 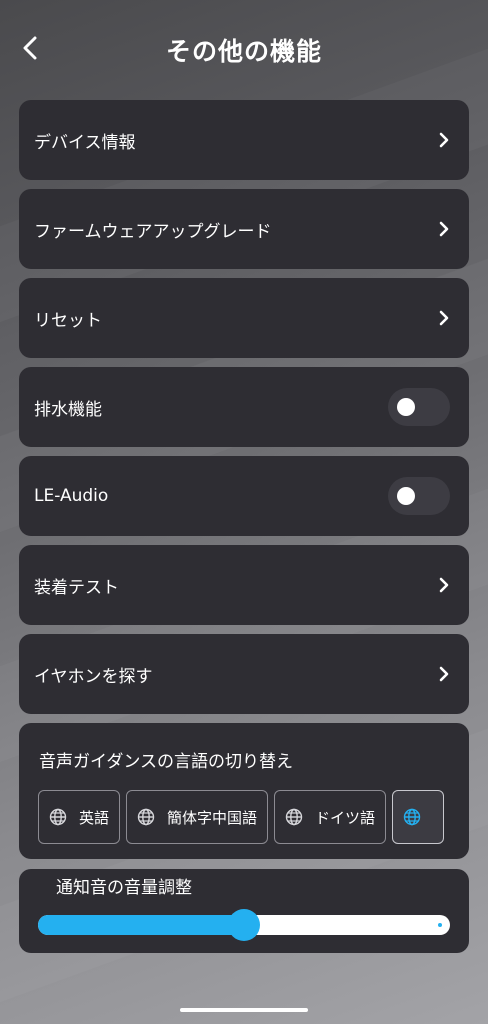 I want to click on slider-end-dot, so click(x=440, y=925).